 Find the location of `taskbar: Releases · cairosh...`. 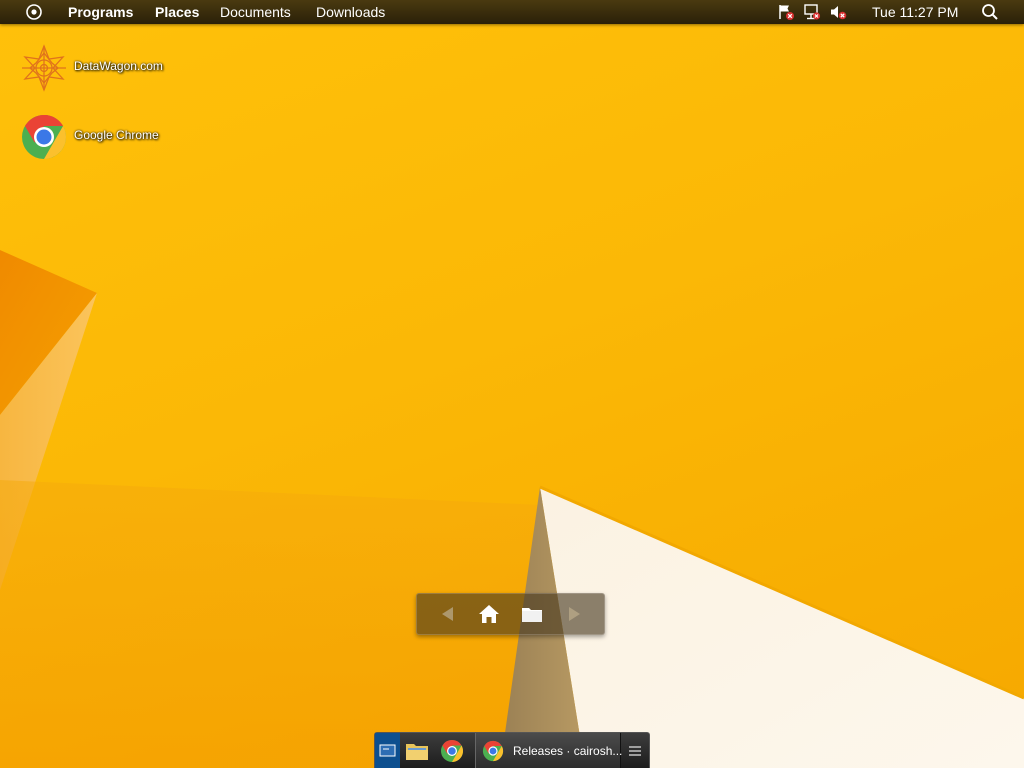

taskbar: Releases · cairosh... is located at coordinates (512, 750).